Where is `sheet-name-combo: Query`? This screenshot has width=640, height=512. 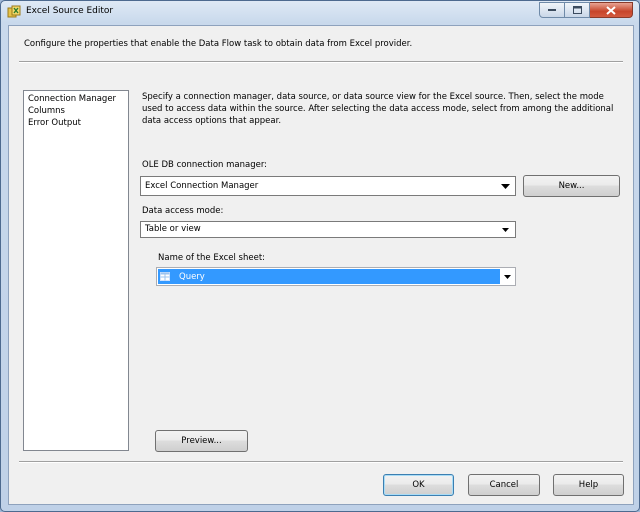
sheet-name-combo: Query is located at coordinates (336, 276).